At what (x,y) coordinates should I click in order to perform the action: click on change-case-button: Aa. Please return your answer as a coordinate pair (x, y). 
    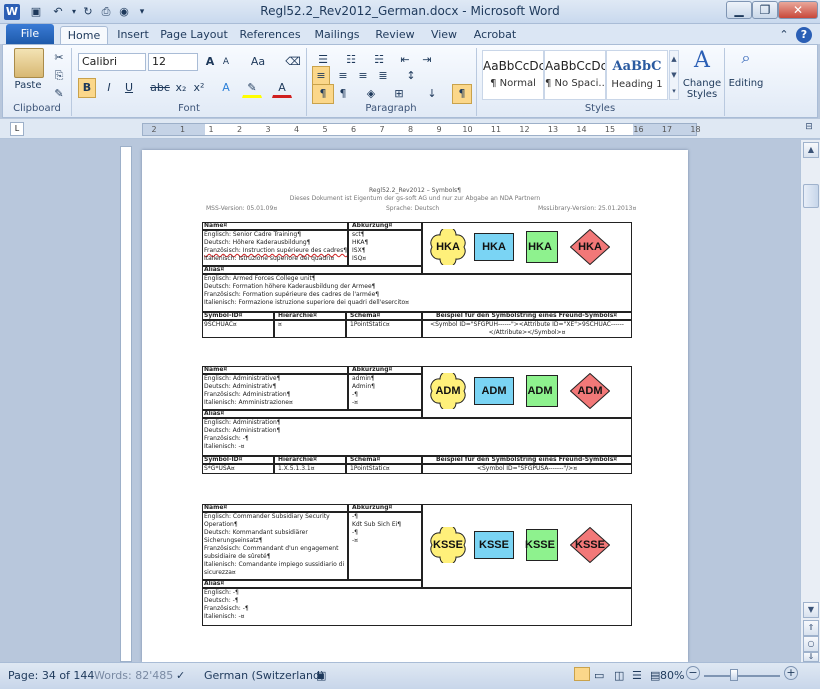
    Looking at the image, I should click on (258, 62).